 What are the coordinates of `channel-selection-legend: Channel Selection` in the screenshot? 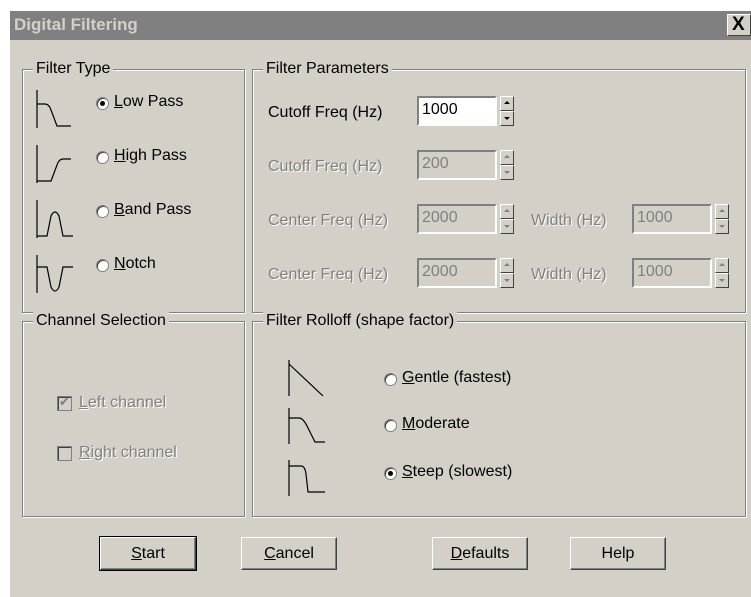 It's located at (101, 321).